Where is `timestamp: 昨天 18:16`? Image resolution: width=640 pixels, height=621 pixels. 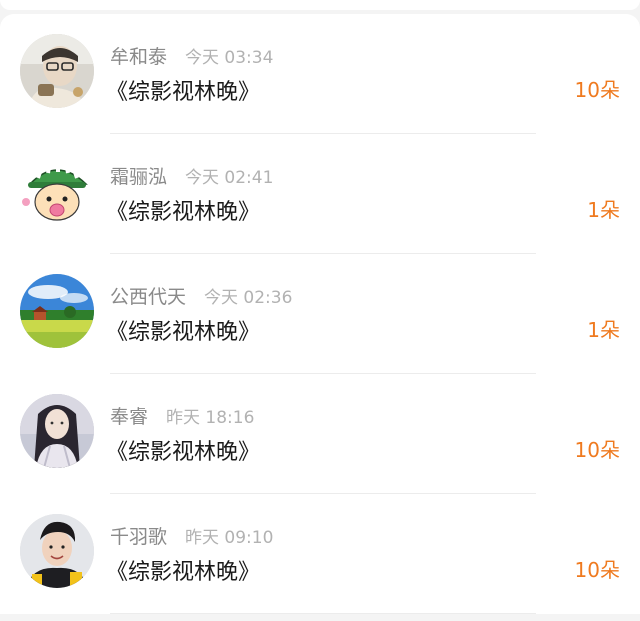
timestamp: 昨天 18:16 is located at coordinates (210, 417).